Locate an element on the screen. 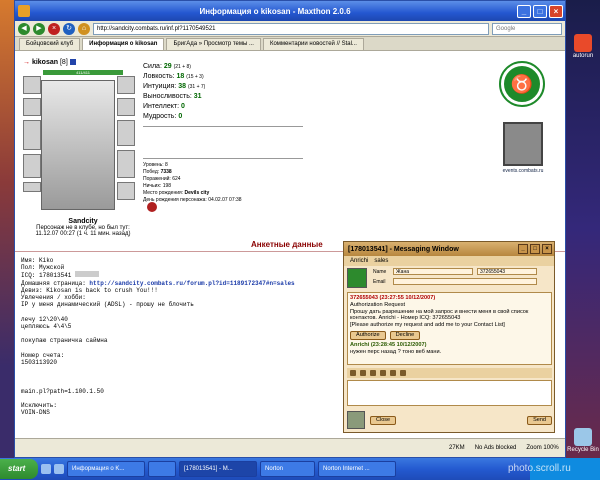 The image size is (600, 480). armor-slot is located at coordinates (32, 166).